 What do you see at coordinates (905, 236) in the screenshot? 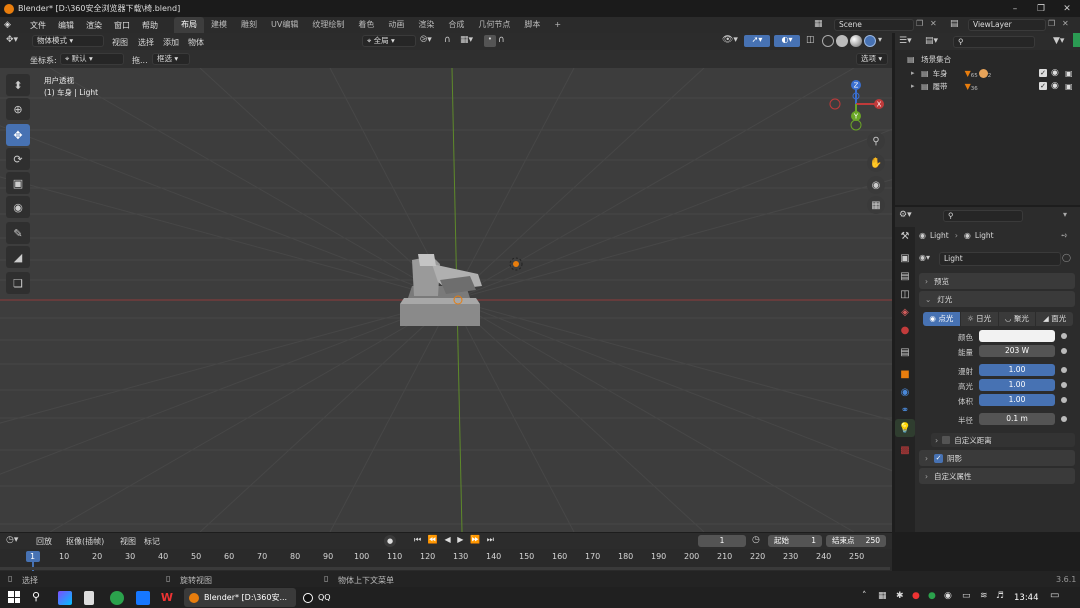
I see `tool-tab-icon: ⚒` at bounding box center [905, 236].